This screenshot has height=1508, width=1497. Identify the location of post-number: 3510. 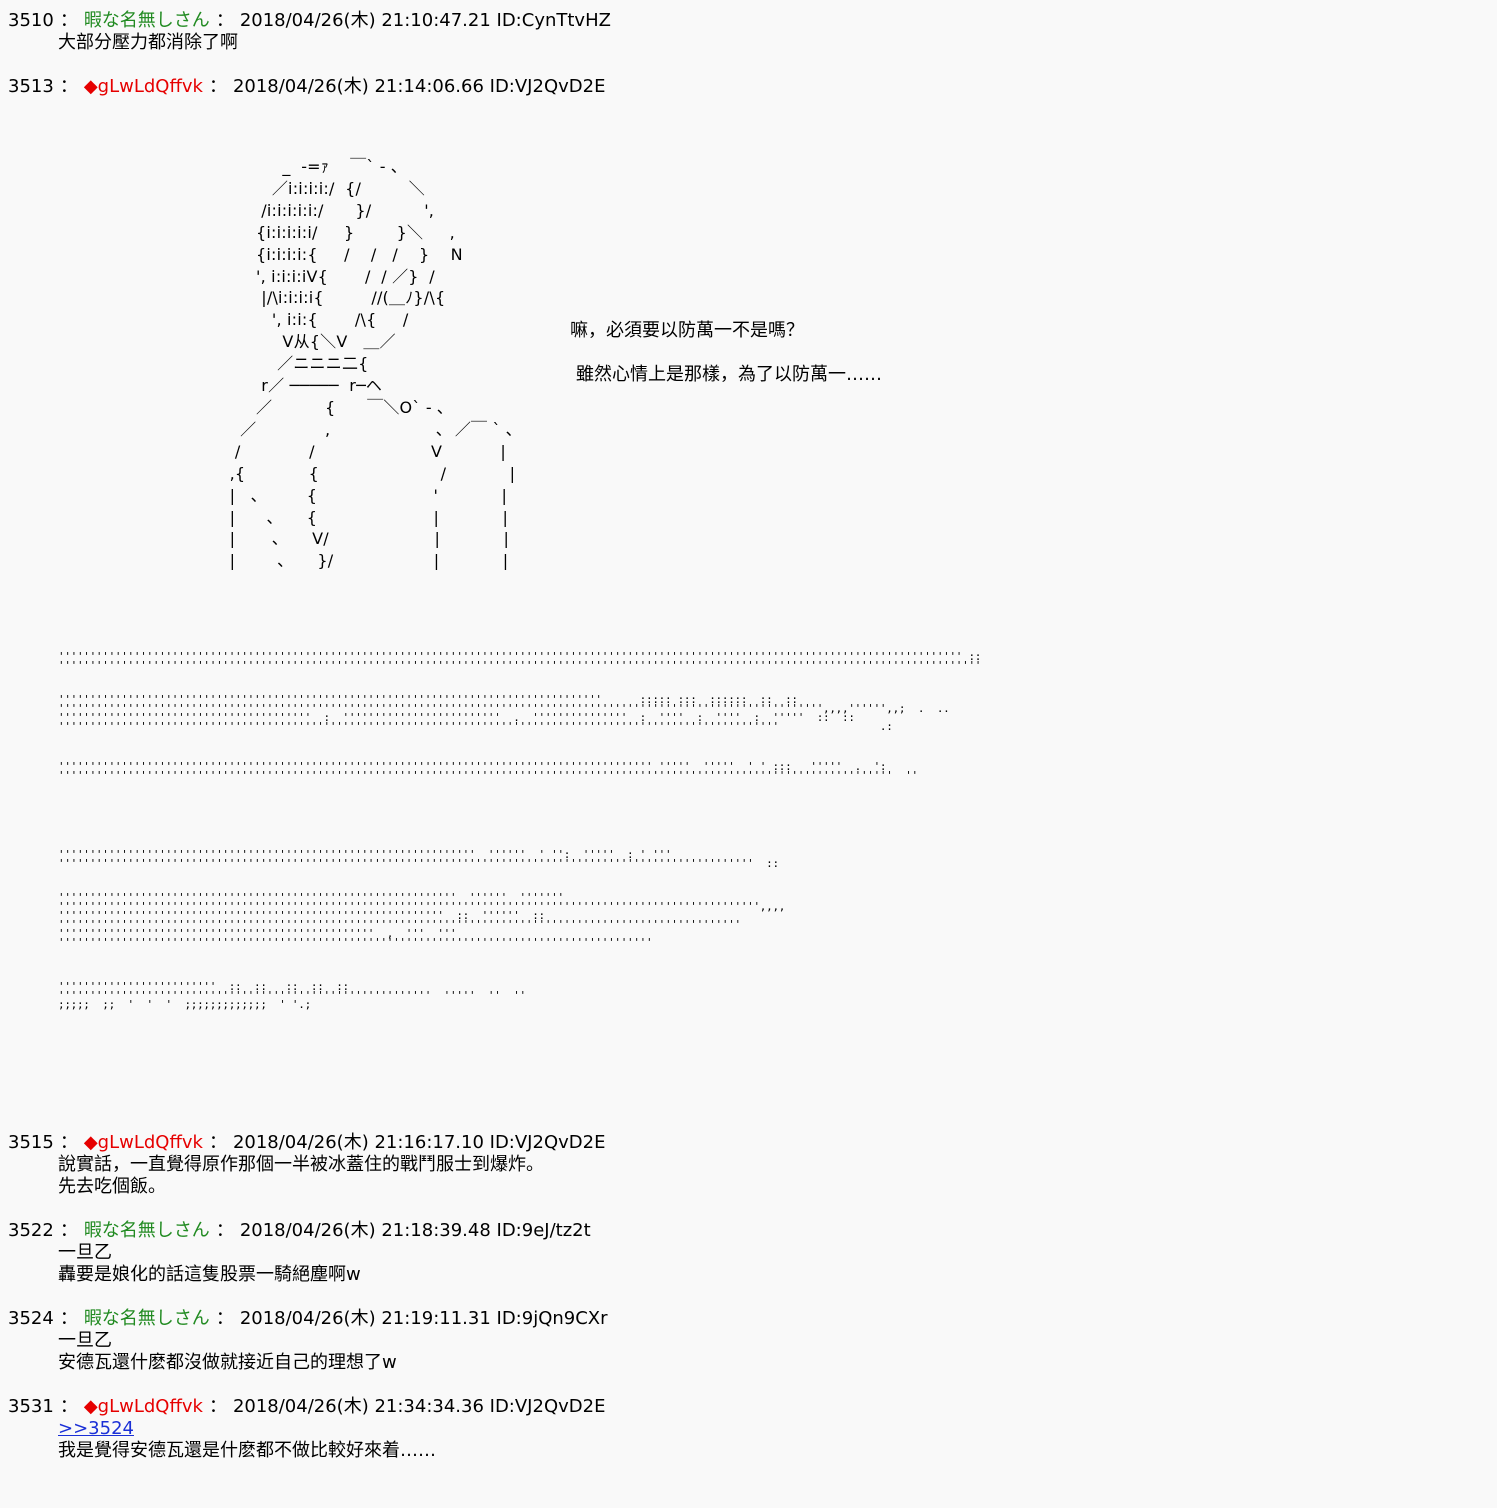
(31, 20).